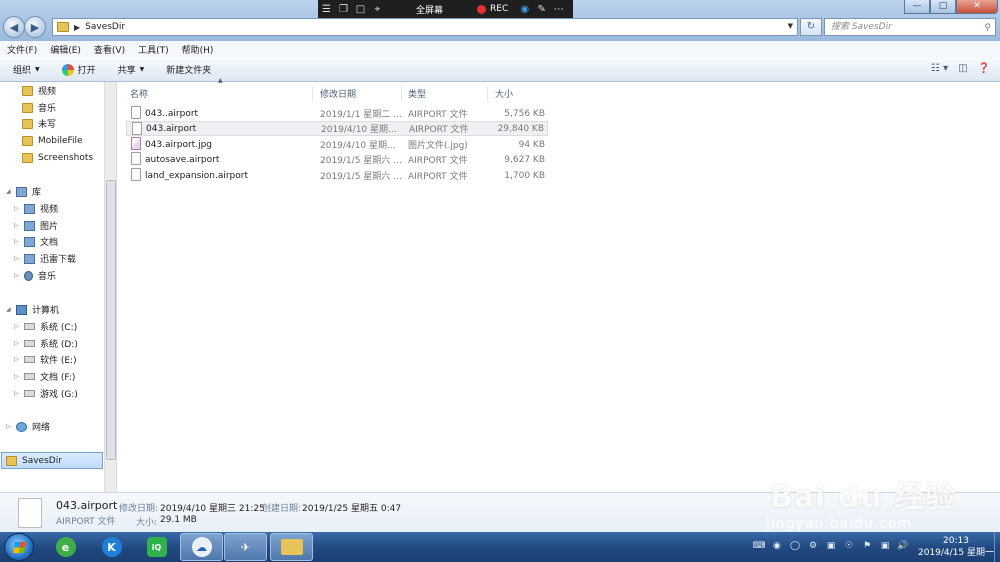 The height and width of the screenshot is (562, 1000). What do you see at coordinates (188, 69) in the screenshot?
I see `new-folder-button: 新建文件夹` at bounding box center [188, 69].